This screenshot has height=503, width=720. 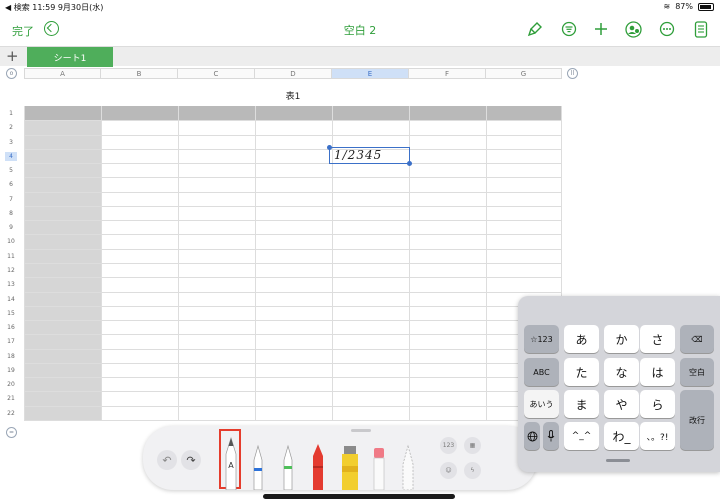 What do you see at coordinates (216, 73) in the screenshot?
I see `column-header: C` at bounding box center [216, 73].